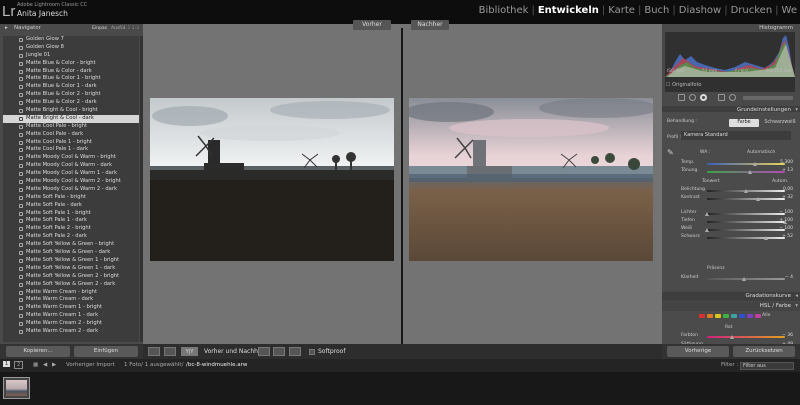  What do you see at coordinates (71, 229) in the screenshot?
I see `preset-item: Matte Soft Pale 2 - bright` at bounding box center [71, 229].